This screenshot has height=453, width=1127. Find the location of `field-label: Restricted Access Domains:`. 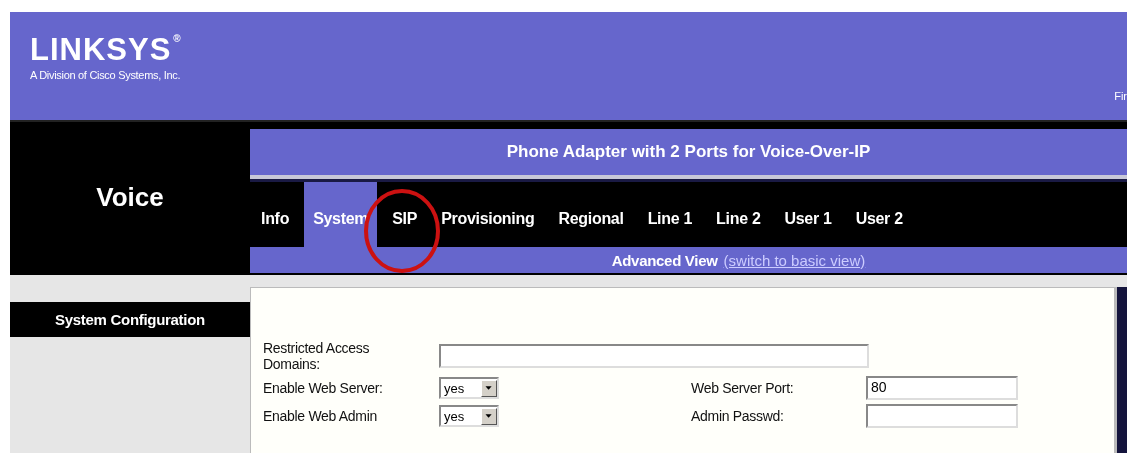

field-label: Restricted Access Domains: is located at coordinates (317, 356).